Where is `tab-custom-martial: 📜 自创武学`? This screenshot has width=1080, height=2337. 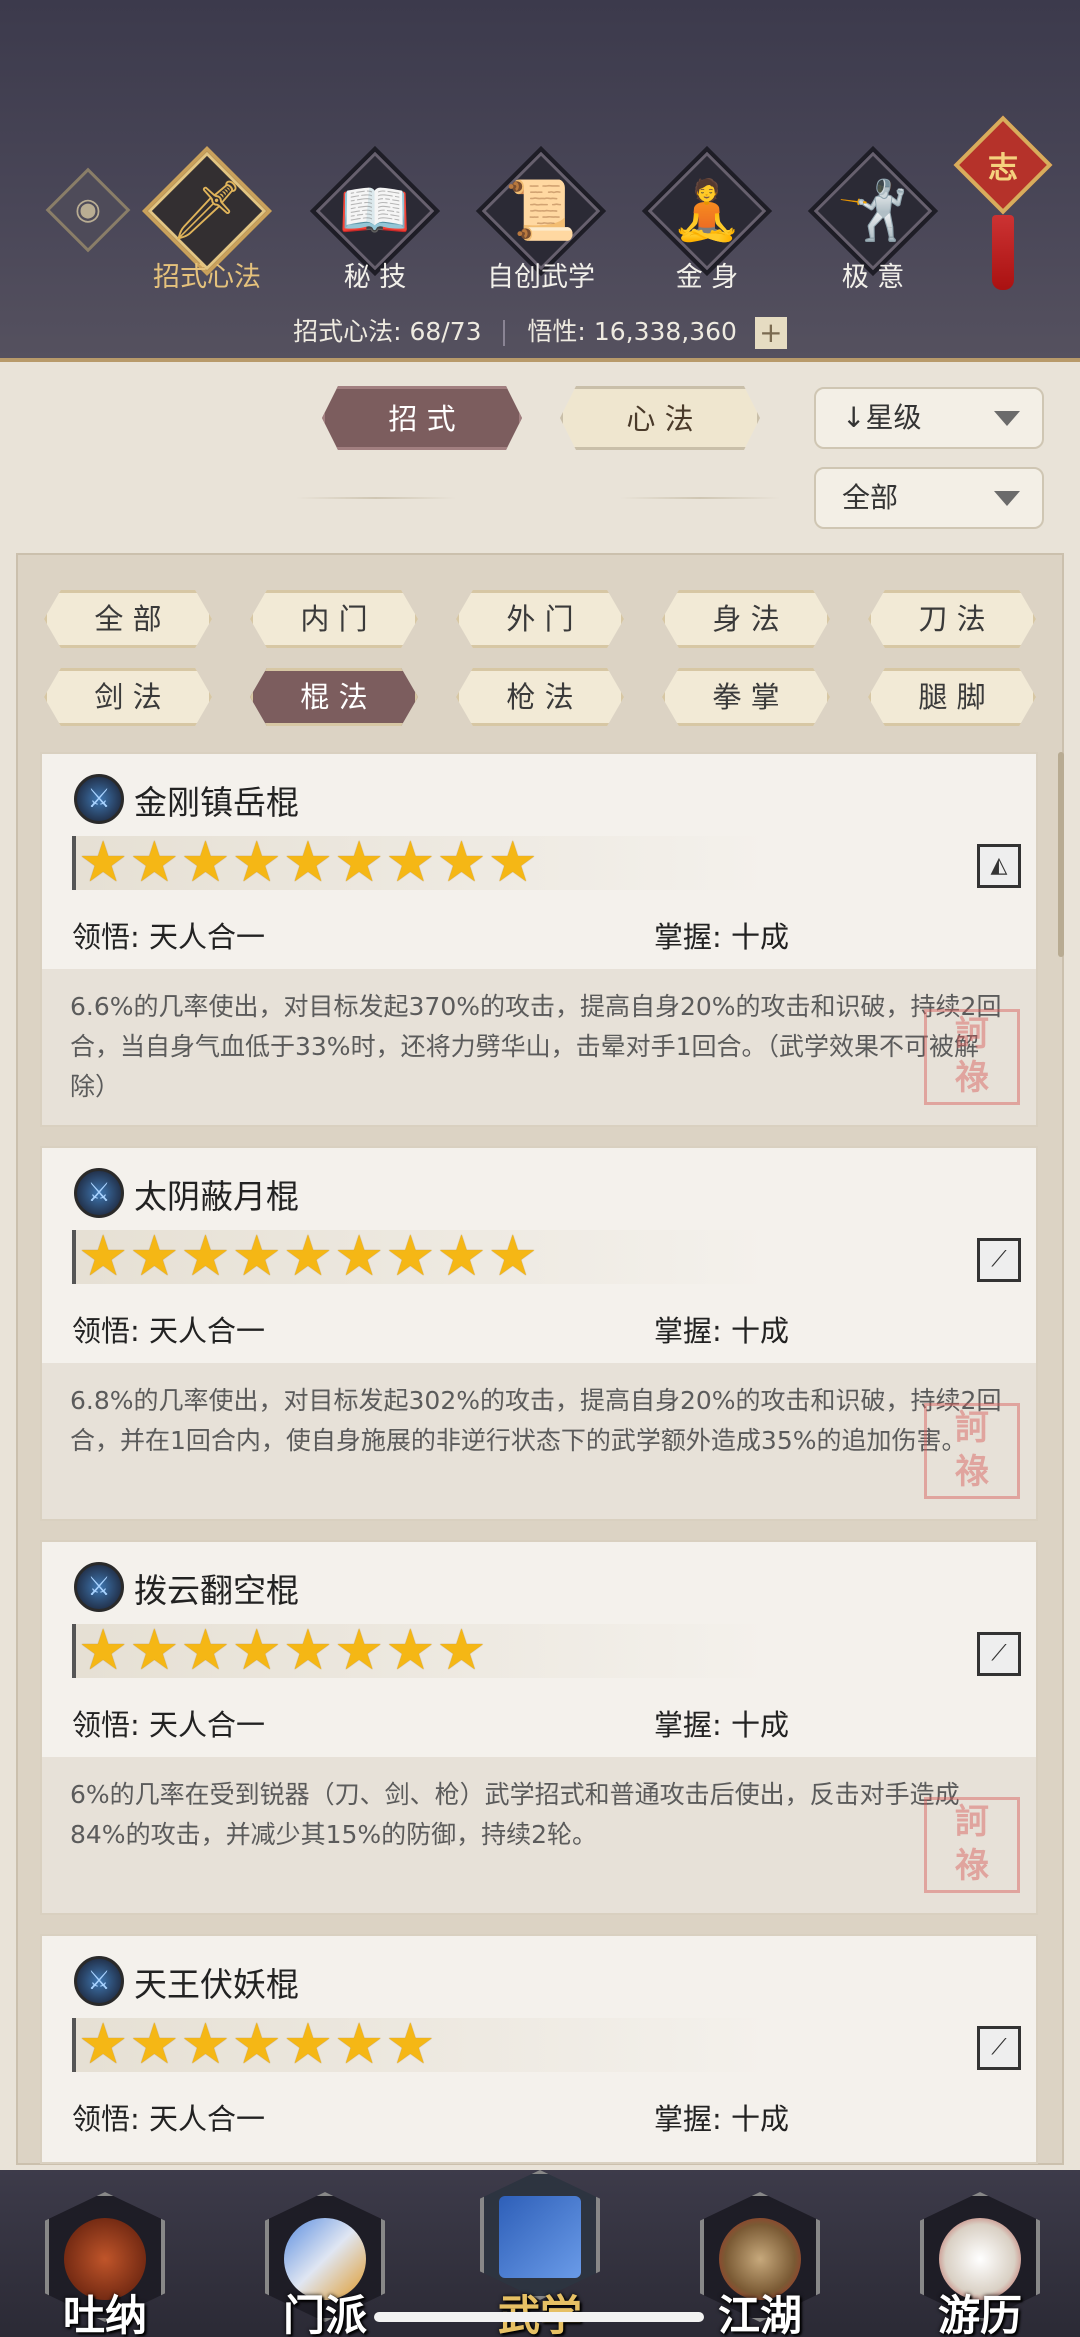 tab-custom-martial: 📜 自创武学 is located at coordinates (541, 220).